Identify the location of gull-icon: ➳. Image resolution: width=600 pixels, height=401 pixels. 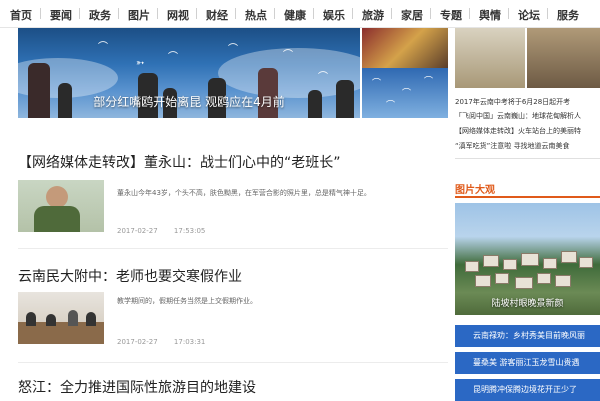
(140, 63).